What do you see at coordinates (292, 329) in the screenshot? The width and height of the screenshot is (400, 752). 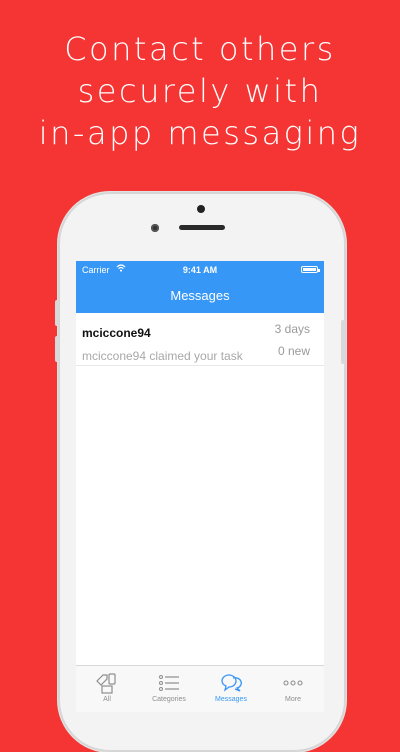 I see `message-time: 3 days` at bounding box center [292, 329].